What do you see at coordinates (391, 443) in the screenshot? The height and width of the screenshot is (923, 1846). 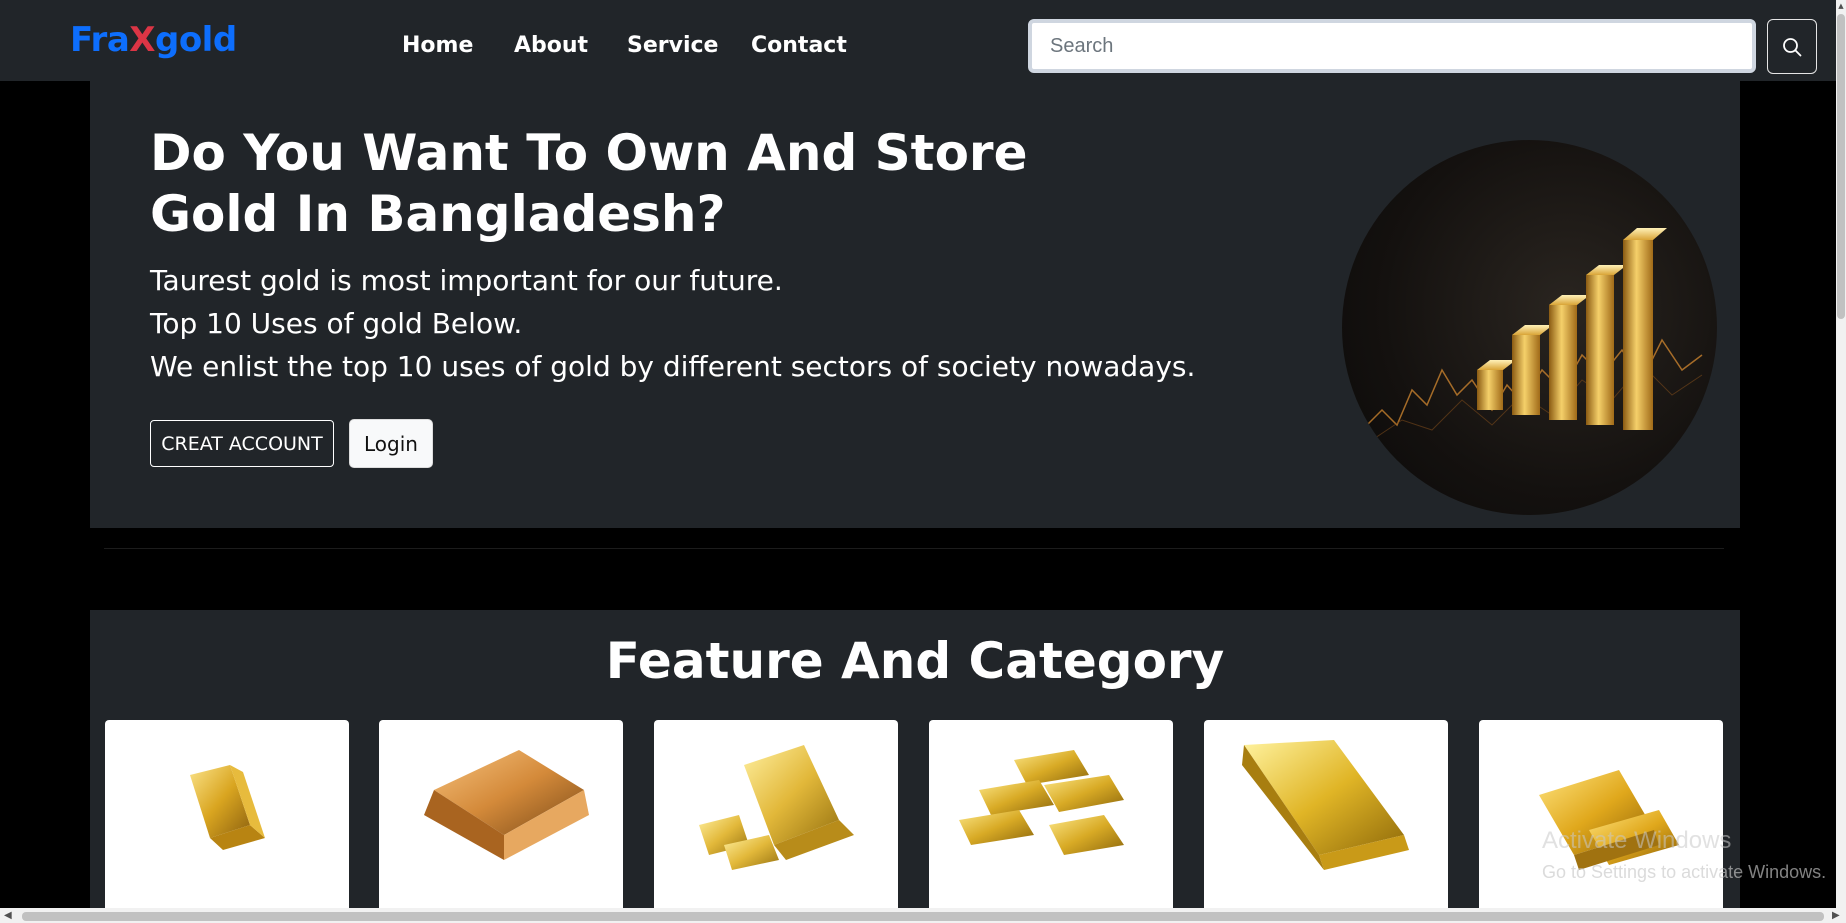 I see `login-button: Login` at bounding box center [391, 443].